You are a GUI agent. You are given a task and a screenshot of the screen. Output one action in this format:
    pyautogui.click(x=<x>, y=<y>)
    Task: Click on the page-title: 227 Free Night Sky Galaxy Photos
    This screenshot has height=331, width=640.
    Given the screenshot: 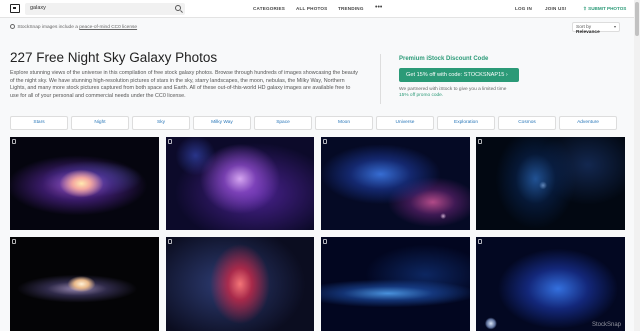 What is the action you would take?
    pyautogui.click(x=114, y=57)
    